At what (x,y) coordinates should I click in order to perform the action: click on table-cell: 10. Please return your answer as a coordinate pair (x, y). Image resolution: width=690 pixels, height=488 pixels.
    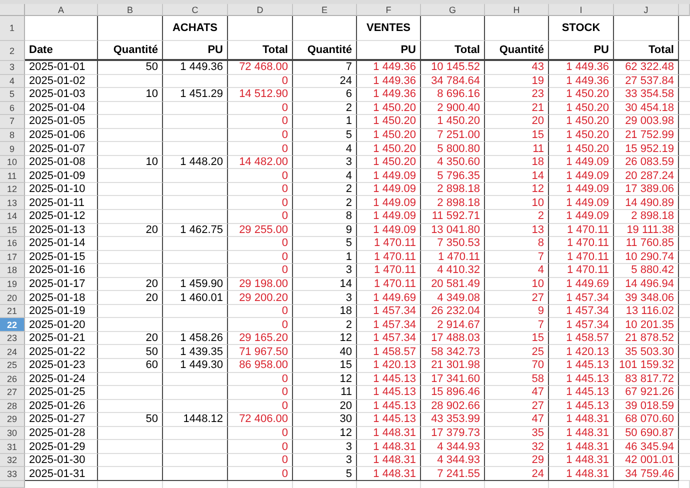
    Looking at the image, I should click on (130, 95).